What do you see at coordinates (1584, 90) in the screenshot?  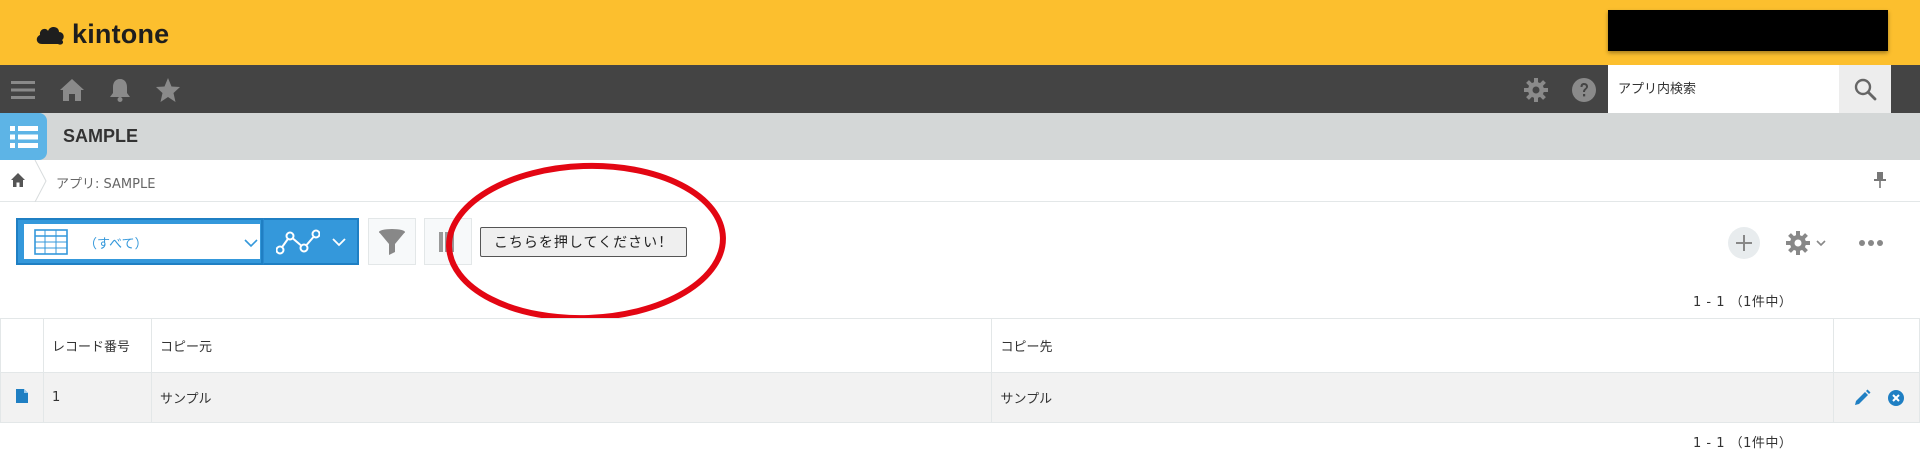 I see `help-icon` at bounding box center [1584, 90].